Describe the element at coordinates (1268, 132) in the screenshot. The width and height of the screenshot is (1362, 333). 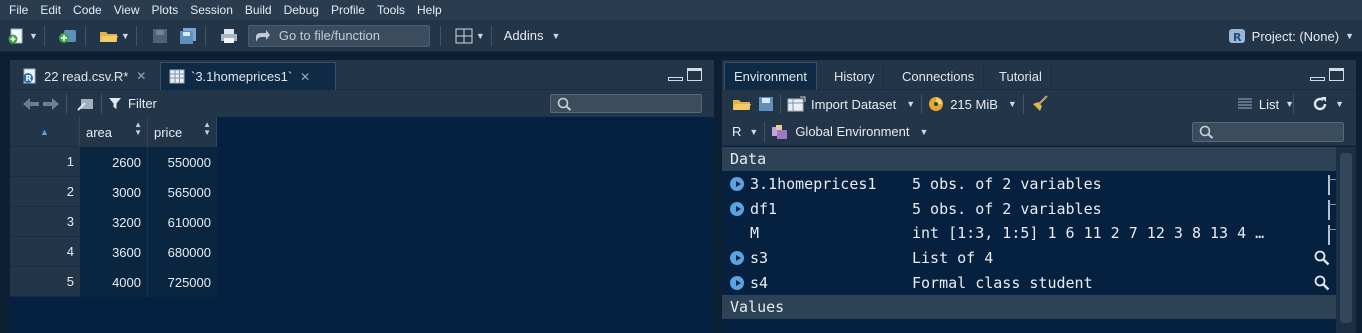
I see `environment-search-input` at that location.